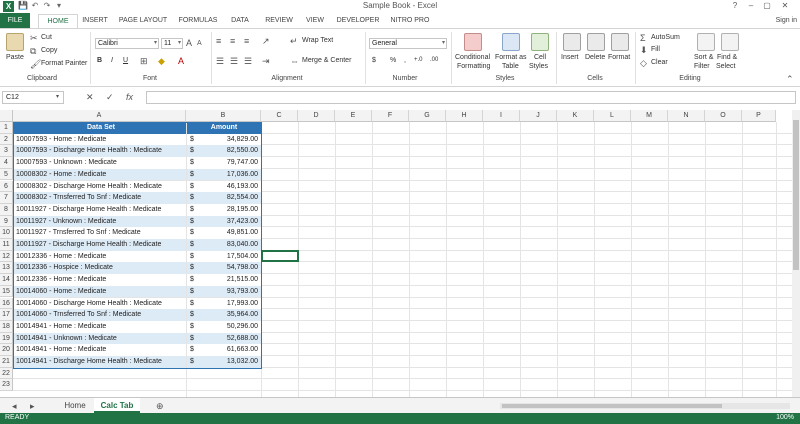  What do you see at coordinates (6, 256) in the screenshot?
I see `row-header: 12` at bounding box center [6, 256].